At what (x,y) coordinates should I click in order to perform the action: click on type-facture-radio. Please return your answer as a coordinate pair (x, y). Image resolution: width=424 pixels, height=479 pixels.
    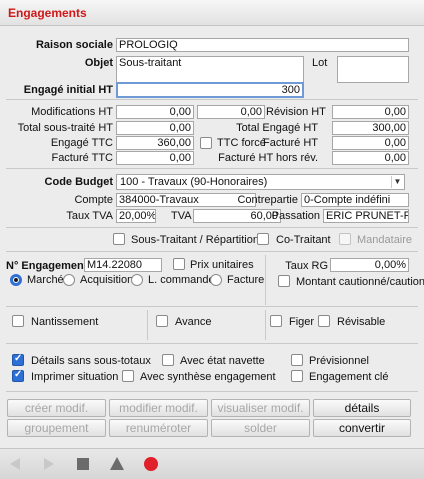
    Looking at the image, I should click on (216, 280).